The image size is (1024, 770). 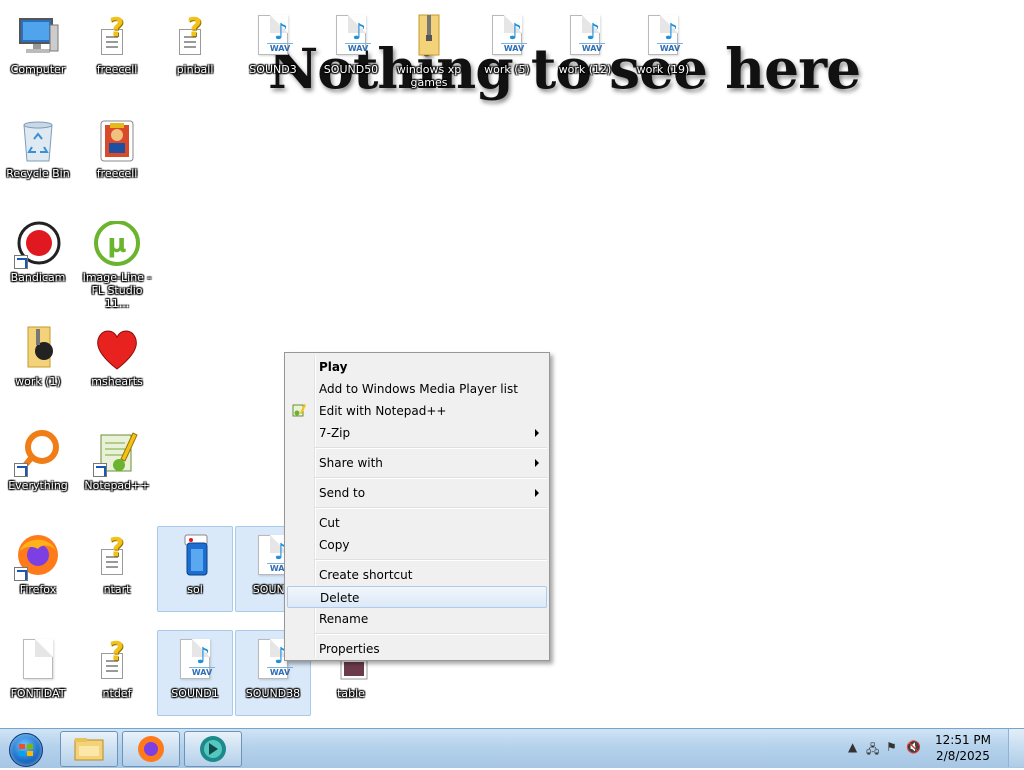 I want to click on sound3-file: ♪ WAV SOUND3, so click(x=273, y=49).